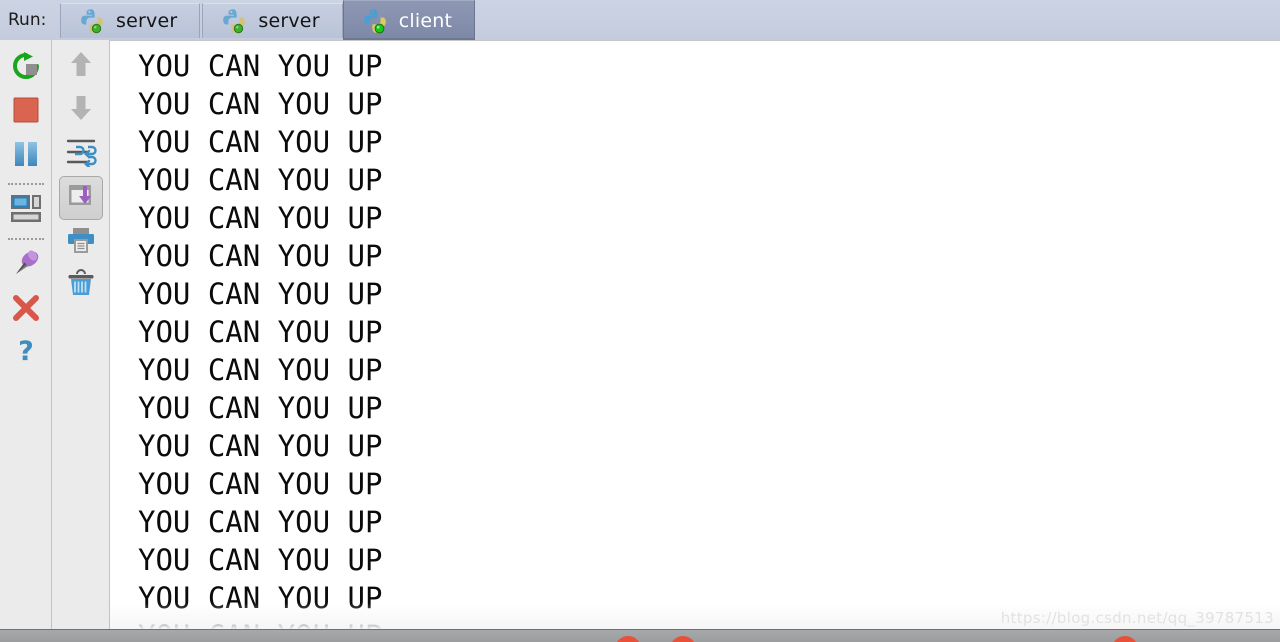 This screenshot has height=642, width=1280. I want to click on pause-button, so click(26, 156).